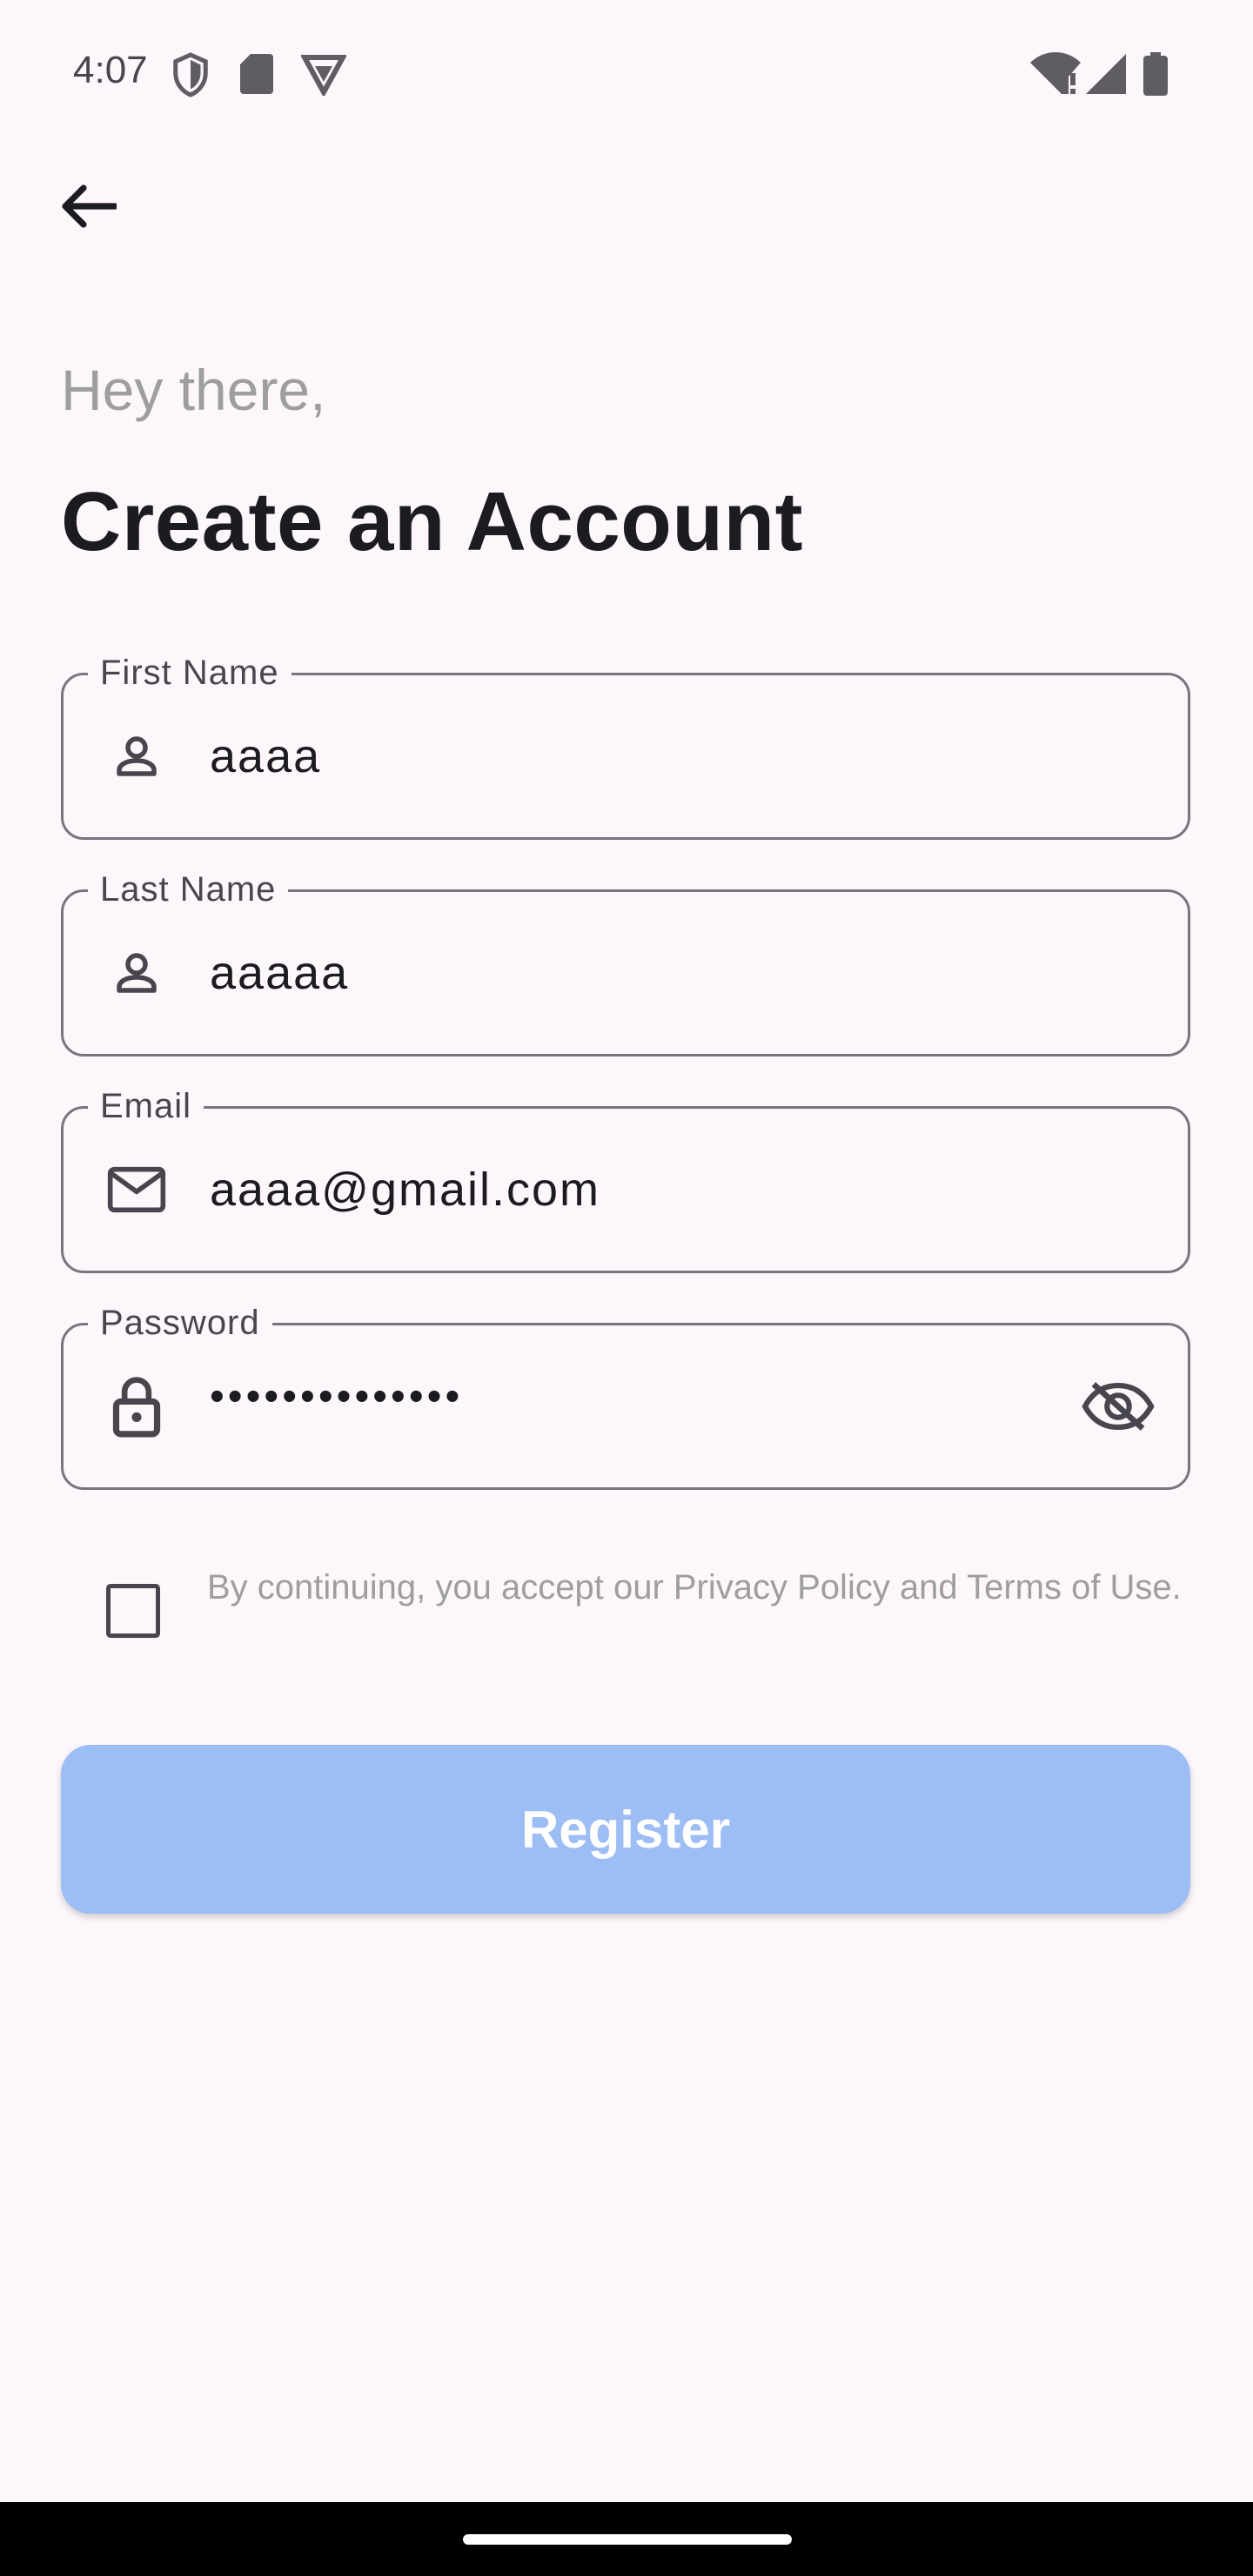 This screenshot has height=2576, width=1253. I want to click on mail-icon, so click(136, 1189).